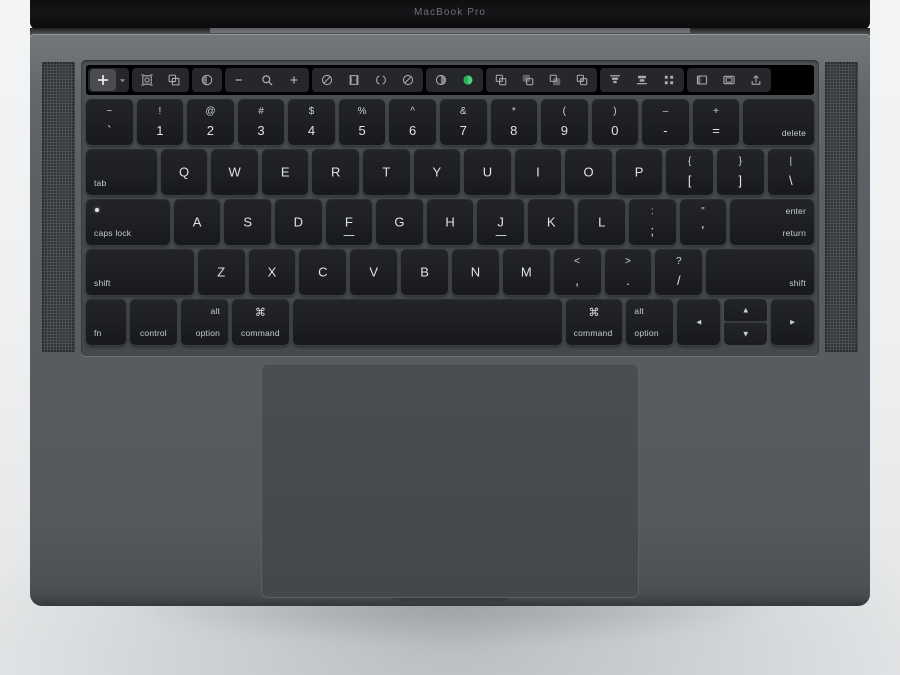 The width and height of the screenshot is (900, 675). I want to click on key-a: A, so click(197, 222).